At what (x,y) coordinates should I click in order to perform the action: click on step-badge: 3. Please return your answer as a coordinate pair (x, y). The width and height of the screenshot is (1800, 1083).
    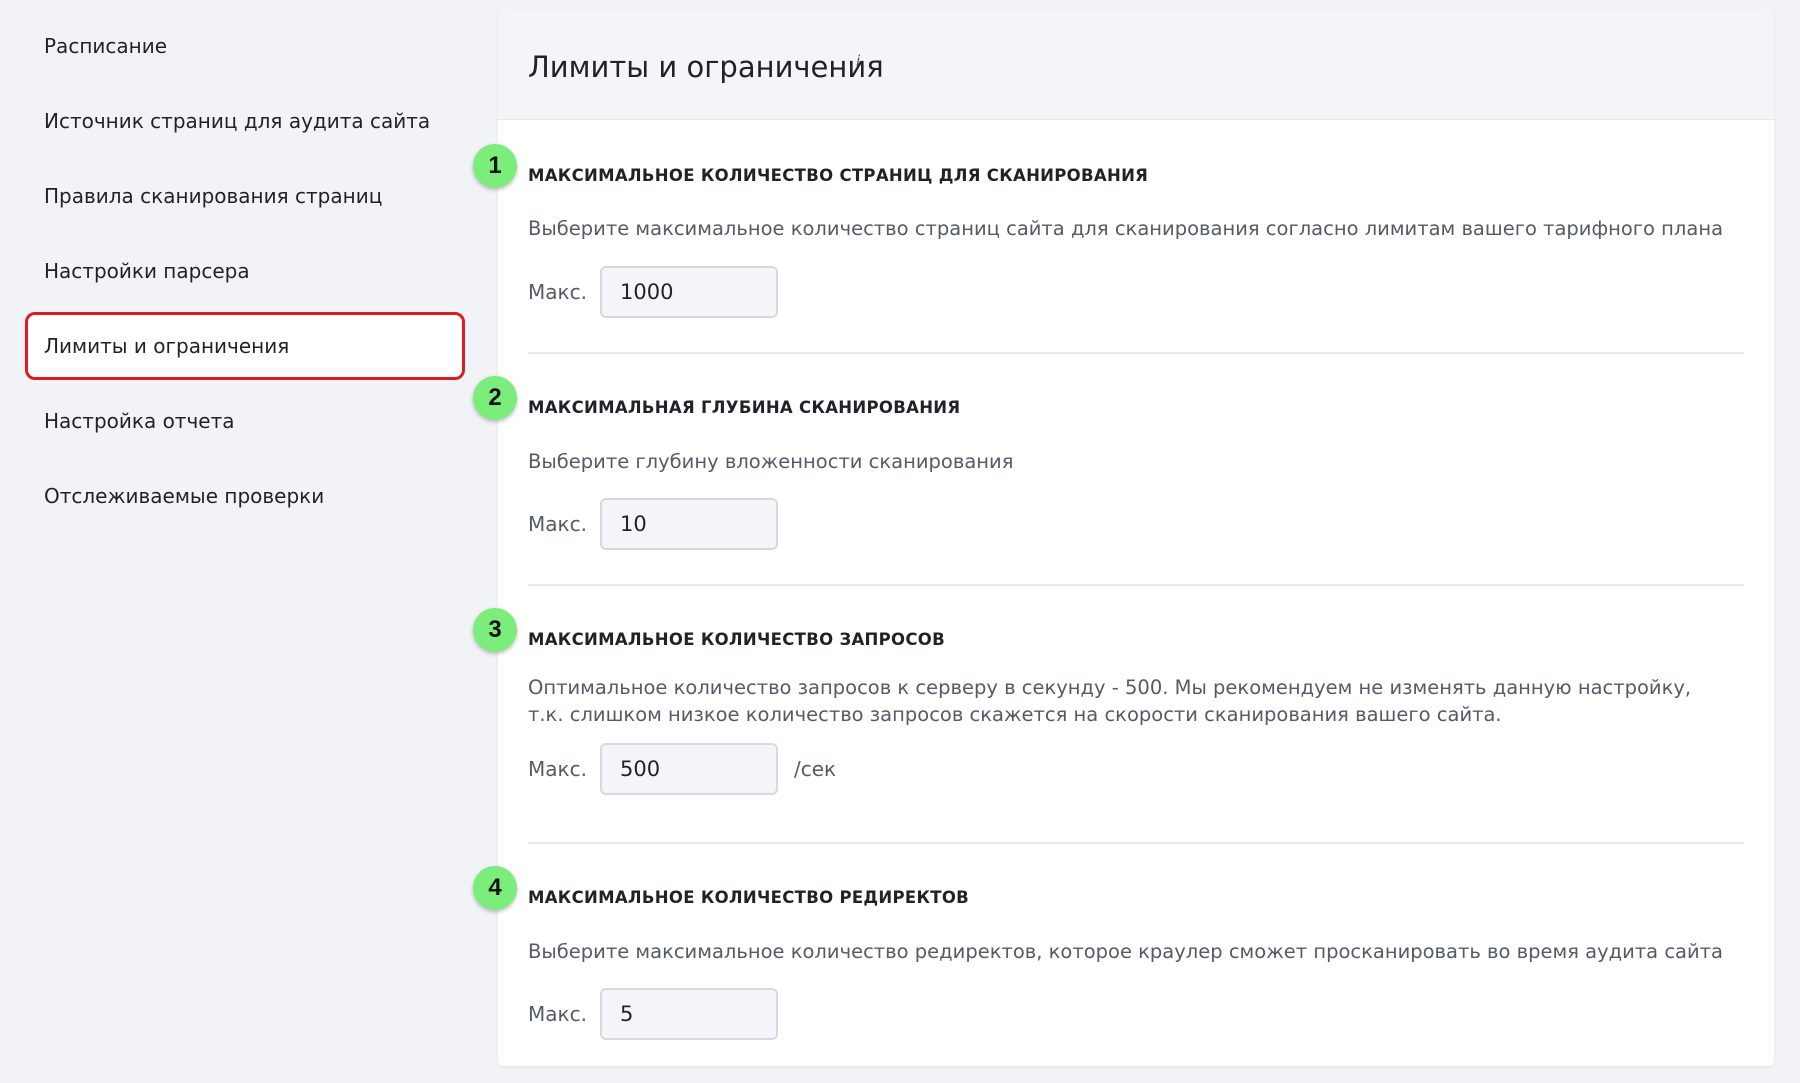
    Looking at the image, I should click on (495, 630).